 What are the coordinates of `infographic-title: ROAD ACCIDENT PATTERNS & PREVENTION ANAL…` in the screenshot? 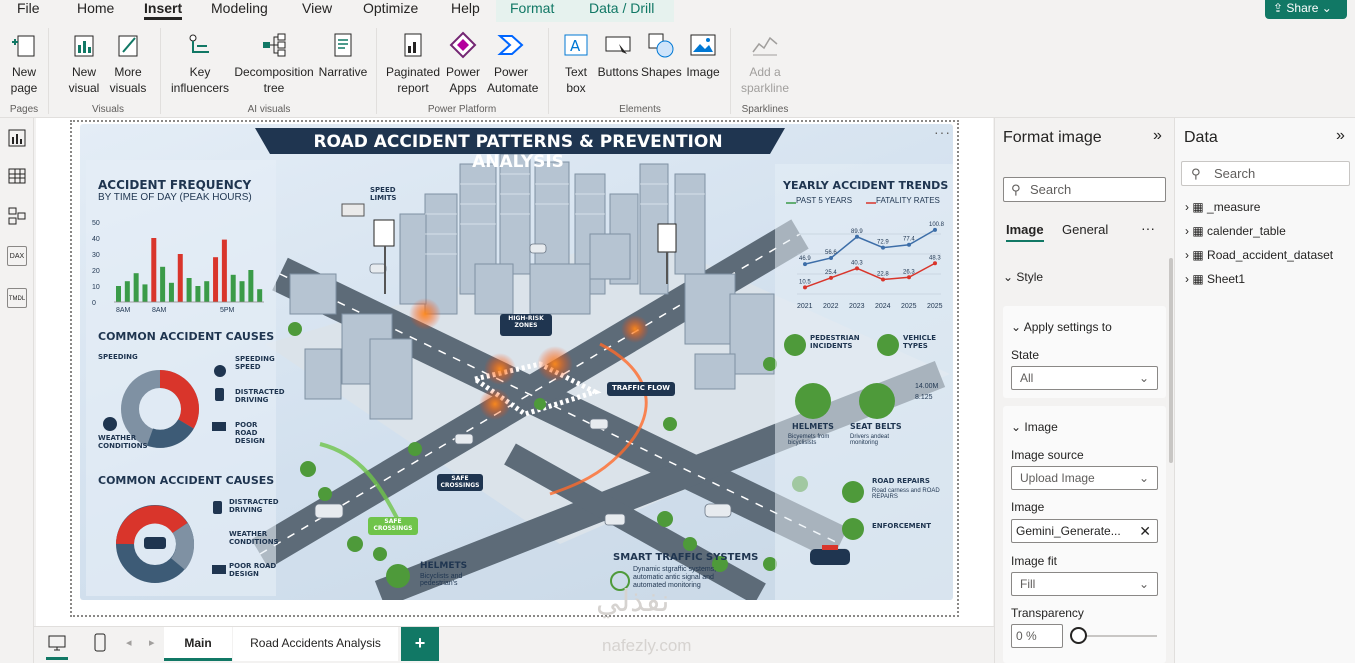 It's located at (518, 152).